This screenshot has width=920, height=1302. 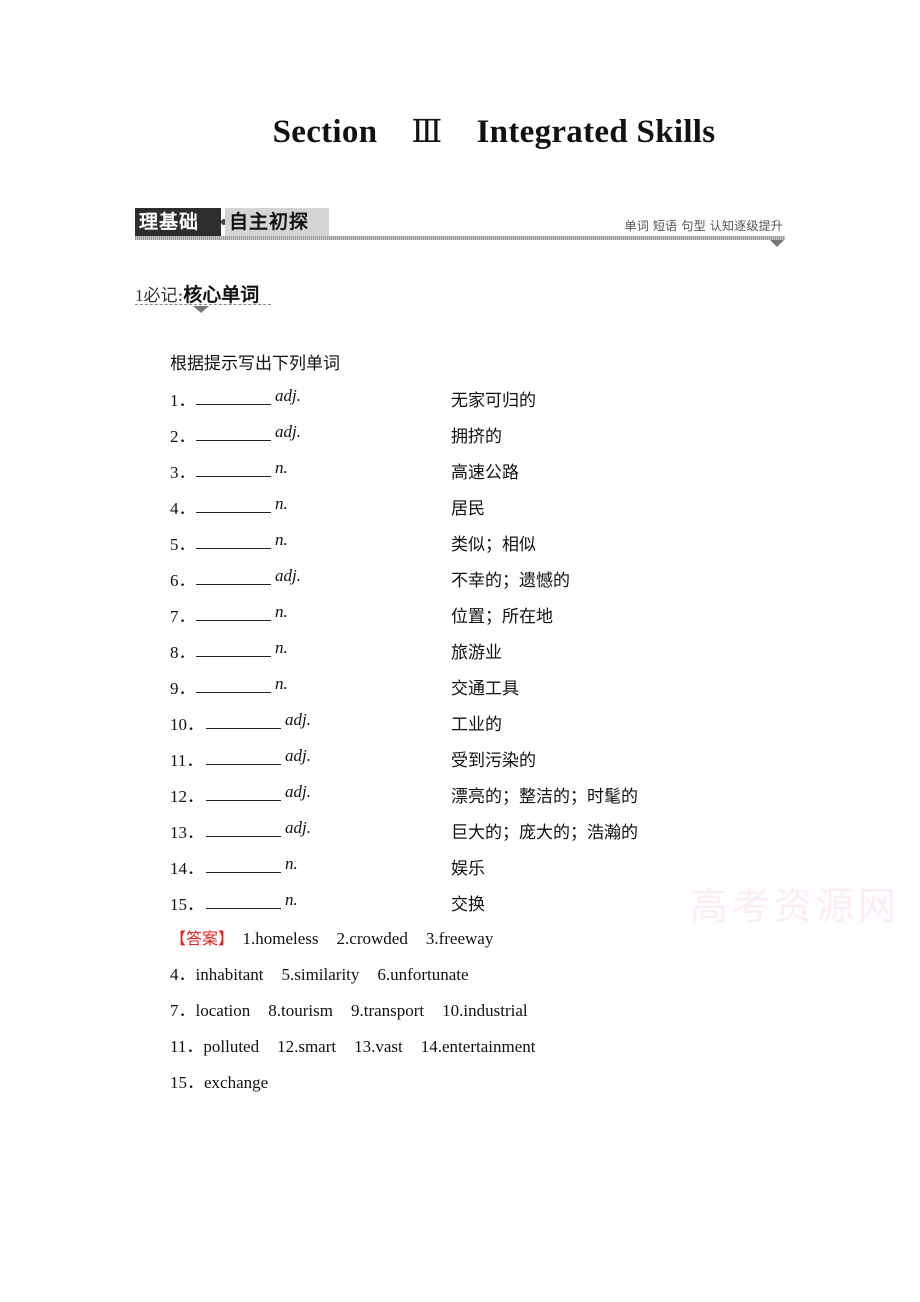 What do you see at coordinates (320, 974) in the screenshot?
I see `answer-word: 5.similarity` at bounding box center [320, 974].